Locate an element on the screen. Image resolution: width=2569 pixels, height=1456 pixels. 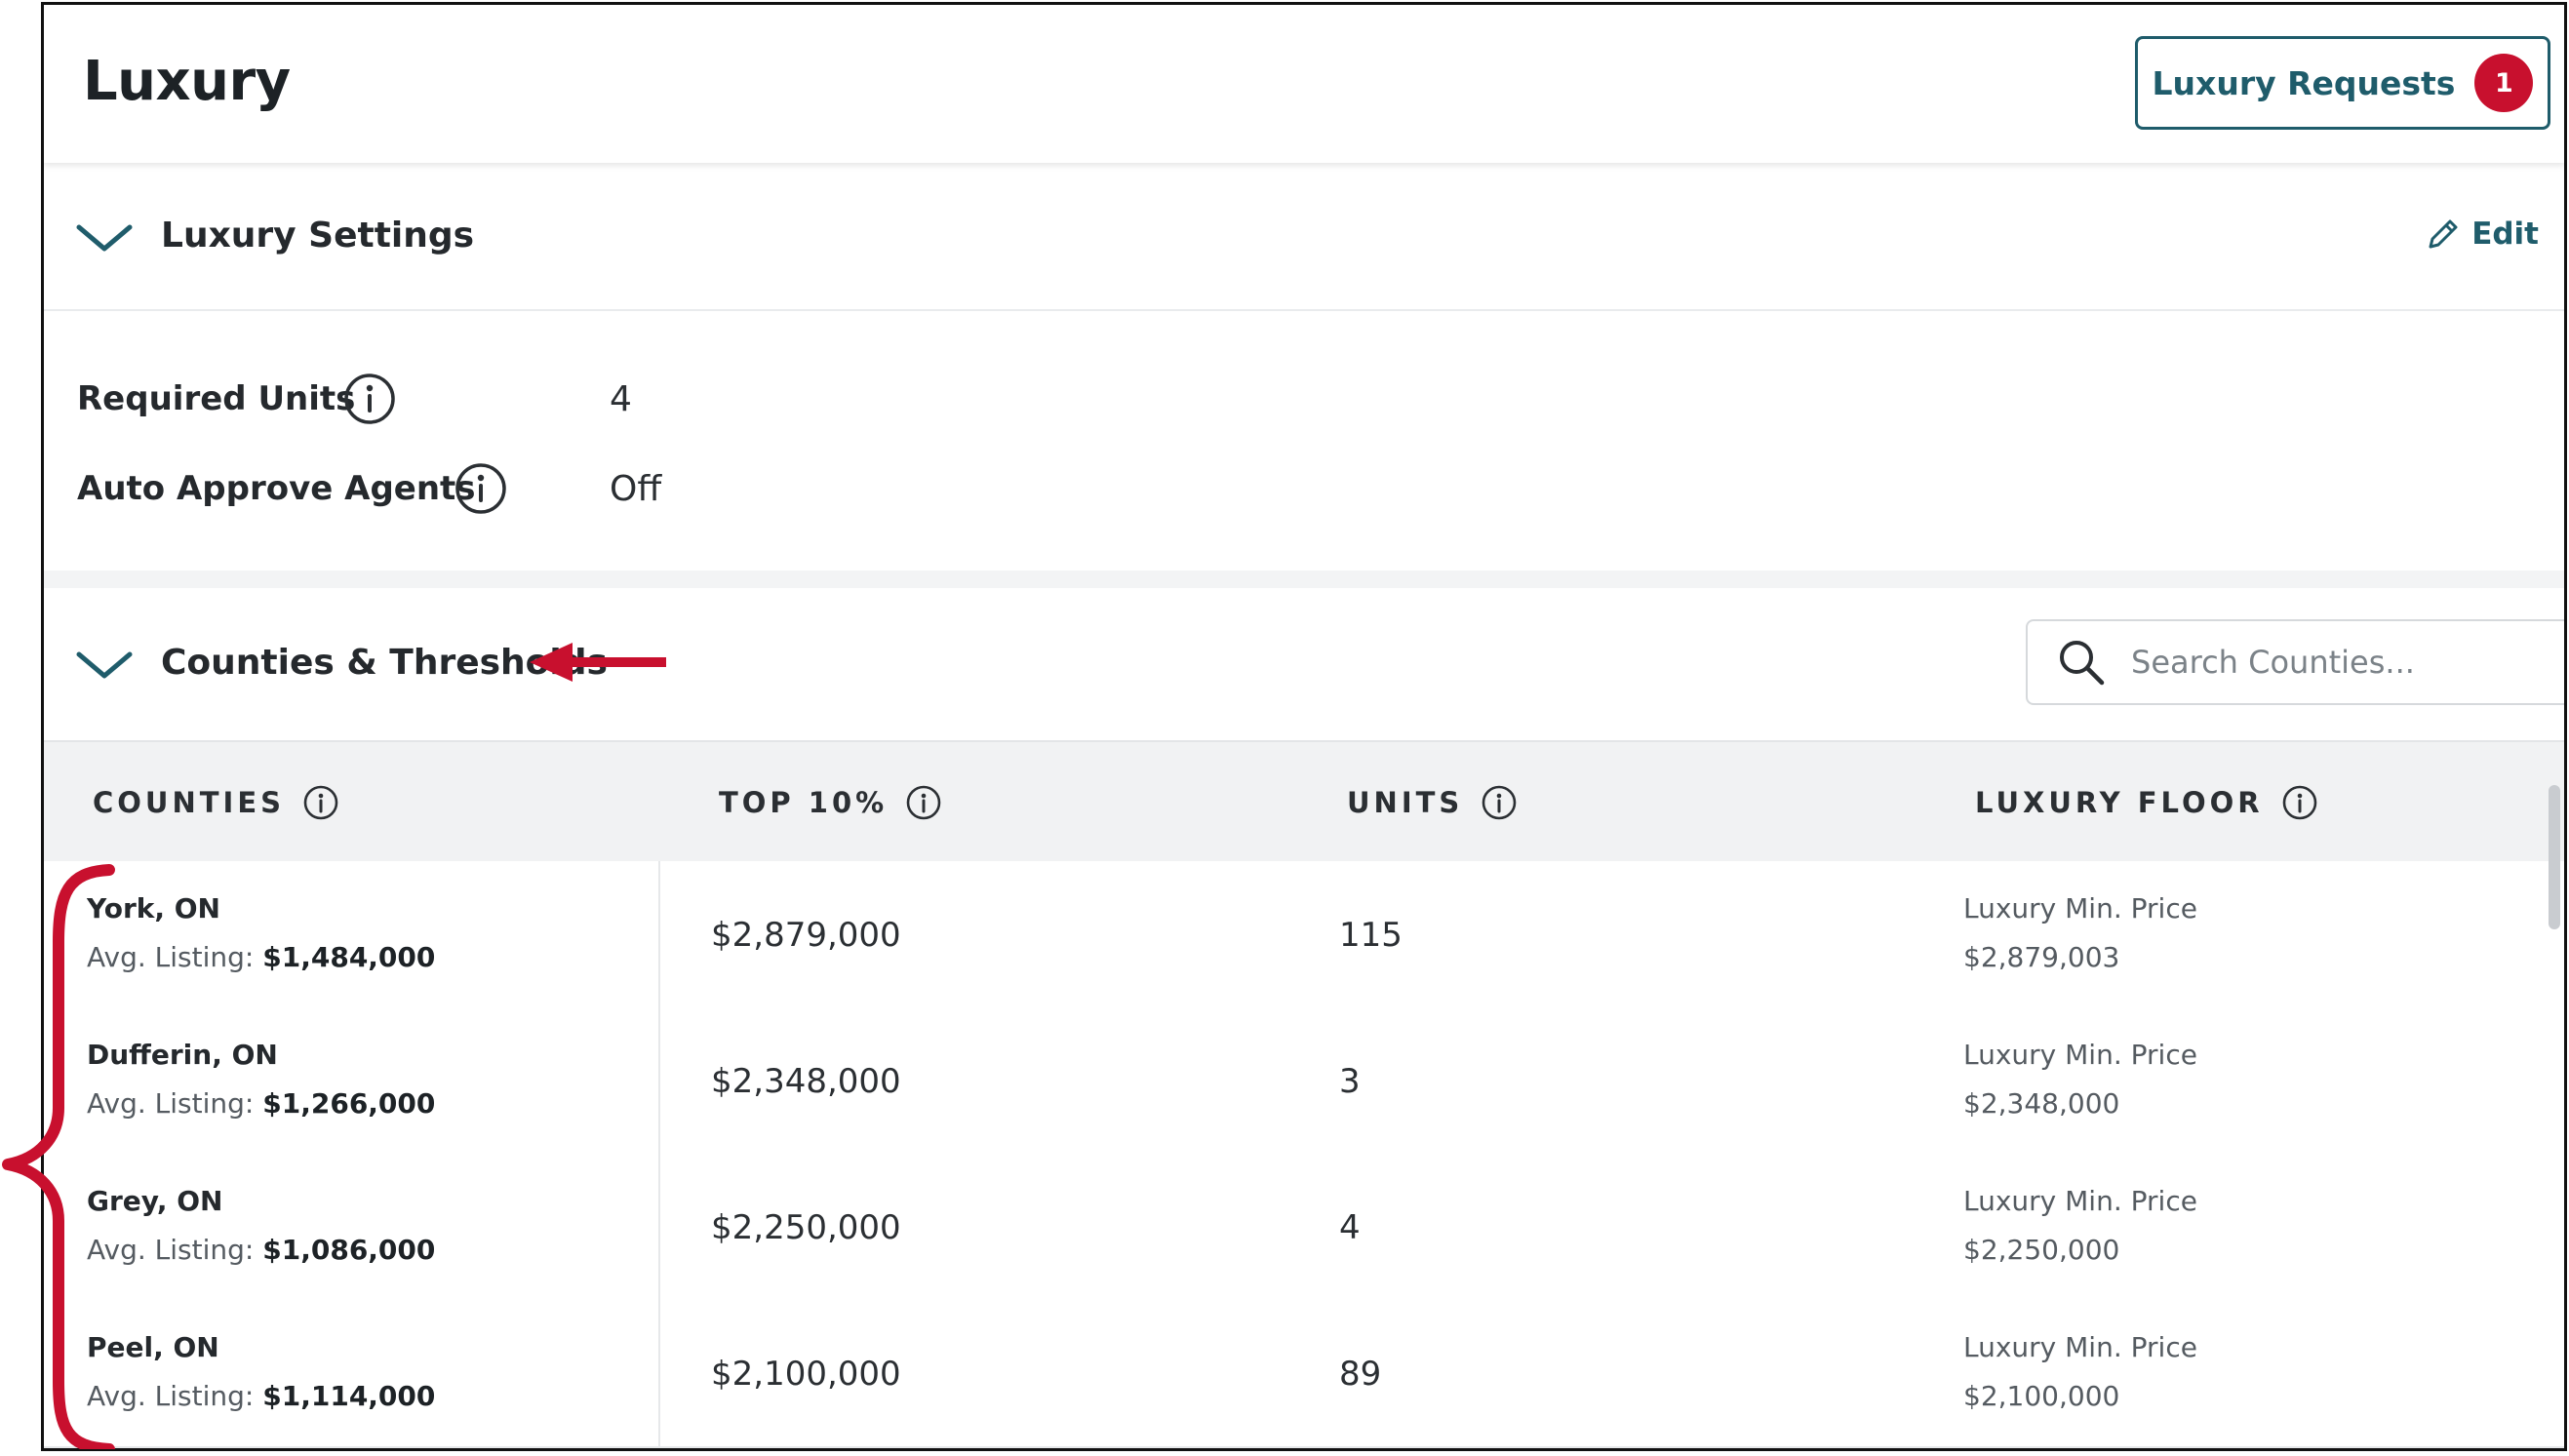
column-header-label: LUXURY FLOOR is located at coordinates (2120, 802).